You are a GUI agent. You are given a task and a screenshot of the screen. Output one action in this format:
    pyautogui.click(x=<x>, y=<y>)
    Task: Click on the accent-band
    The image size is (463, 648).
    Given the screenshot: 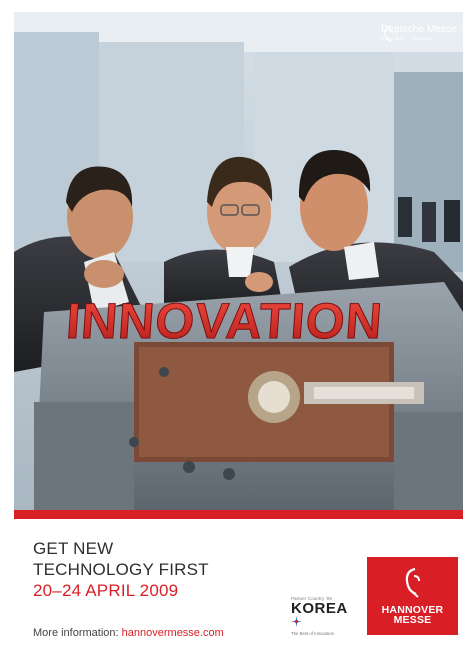 What is the action you would take?
    pyautogui.click(x=238, y=514)
    